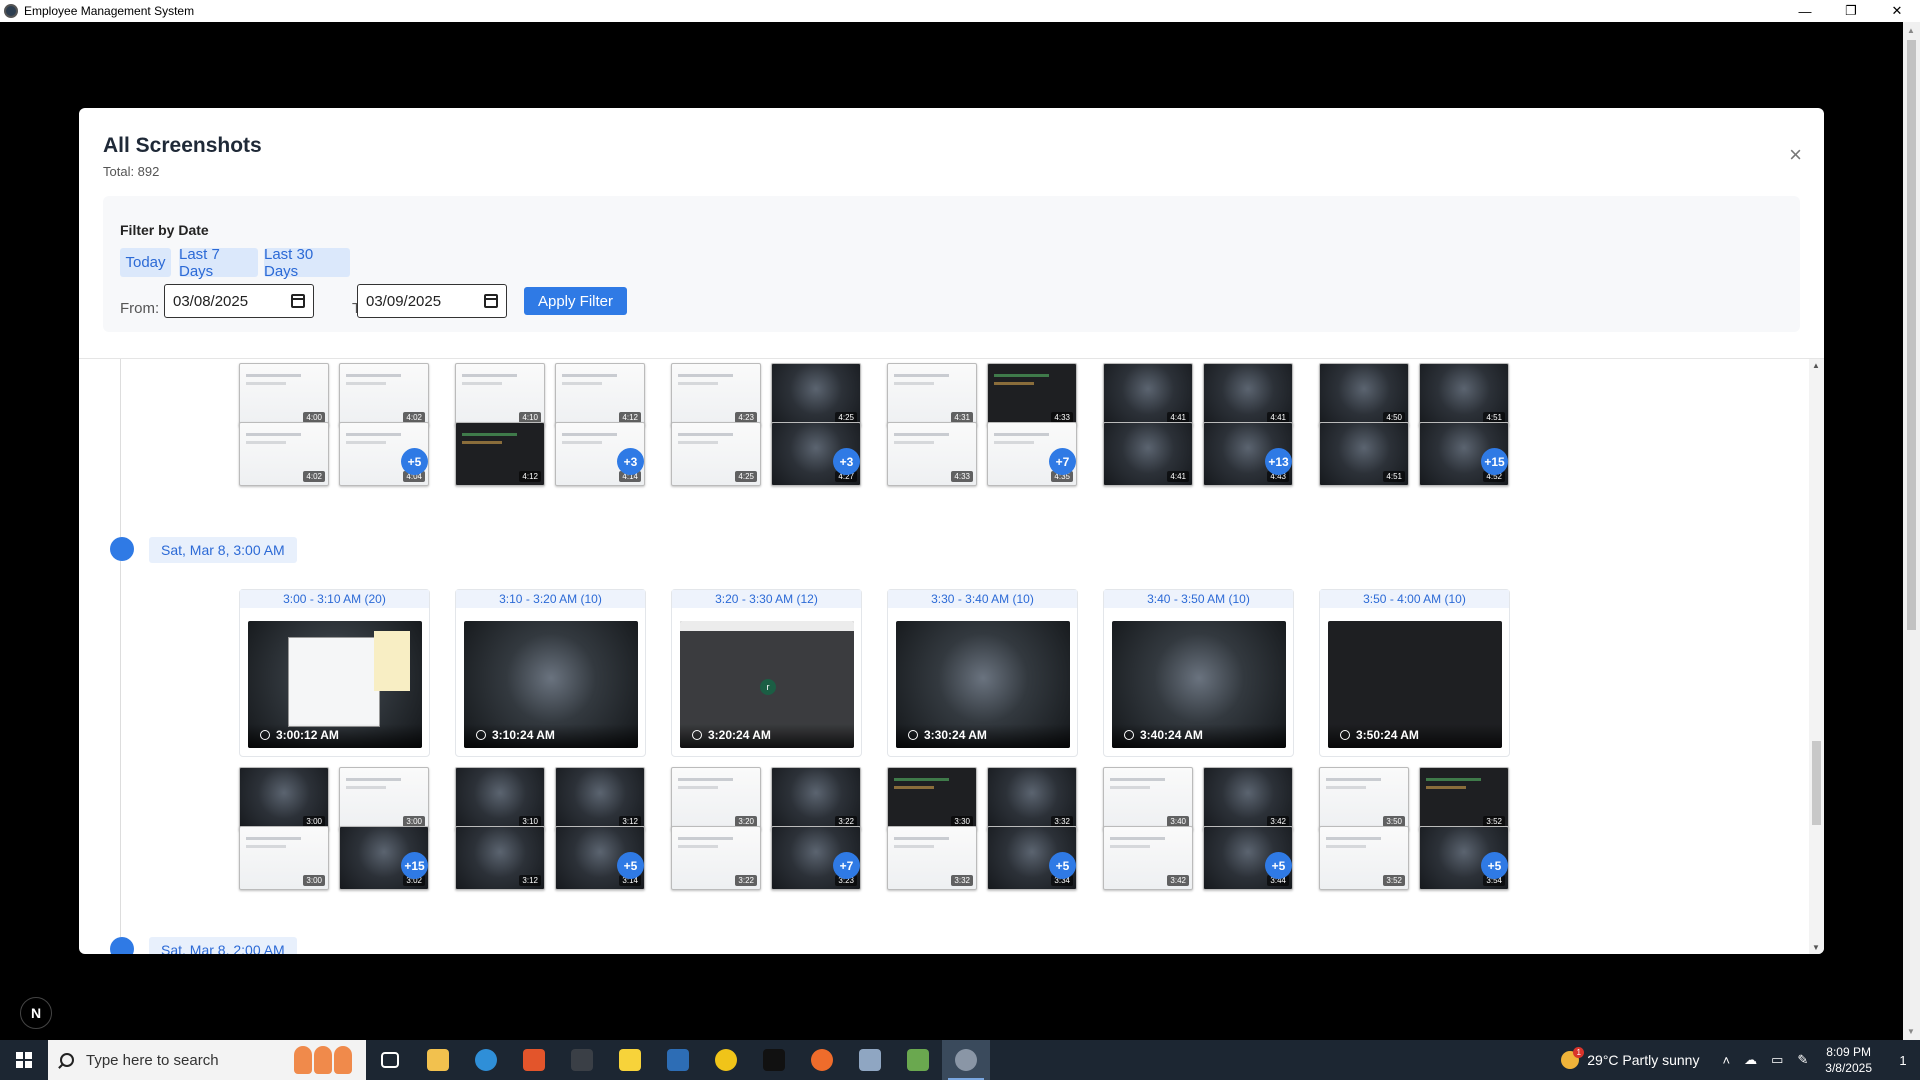 This screenshot has width=1920, height=1080. Describe the element at coordinates (1795, 155) in the screenshot. I see `close-modal-icon: ×` at that location.